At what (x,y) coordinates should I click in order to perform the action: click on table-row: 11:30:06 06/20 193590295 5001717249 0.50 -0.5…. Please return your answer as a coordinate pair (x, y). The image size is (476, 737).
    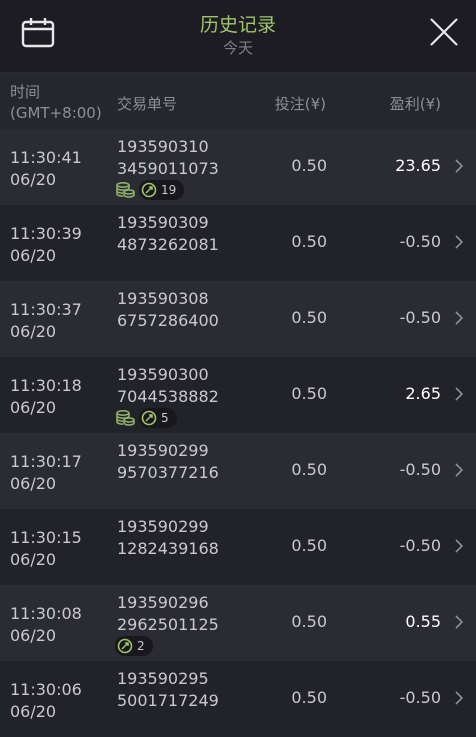
    Looking at the image, I should click on (238, 699).